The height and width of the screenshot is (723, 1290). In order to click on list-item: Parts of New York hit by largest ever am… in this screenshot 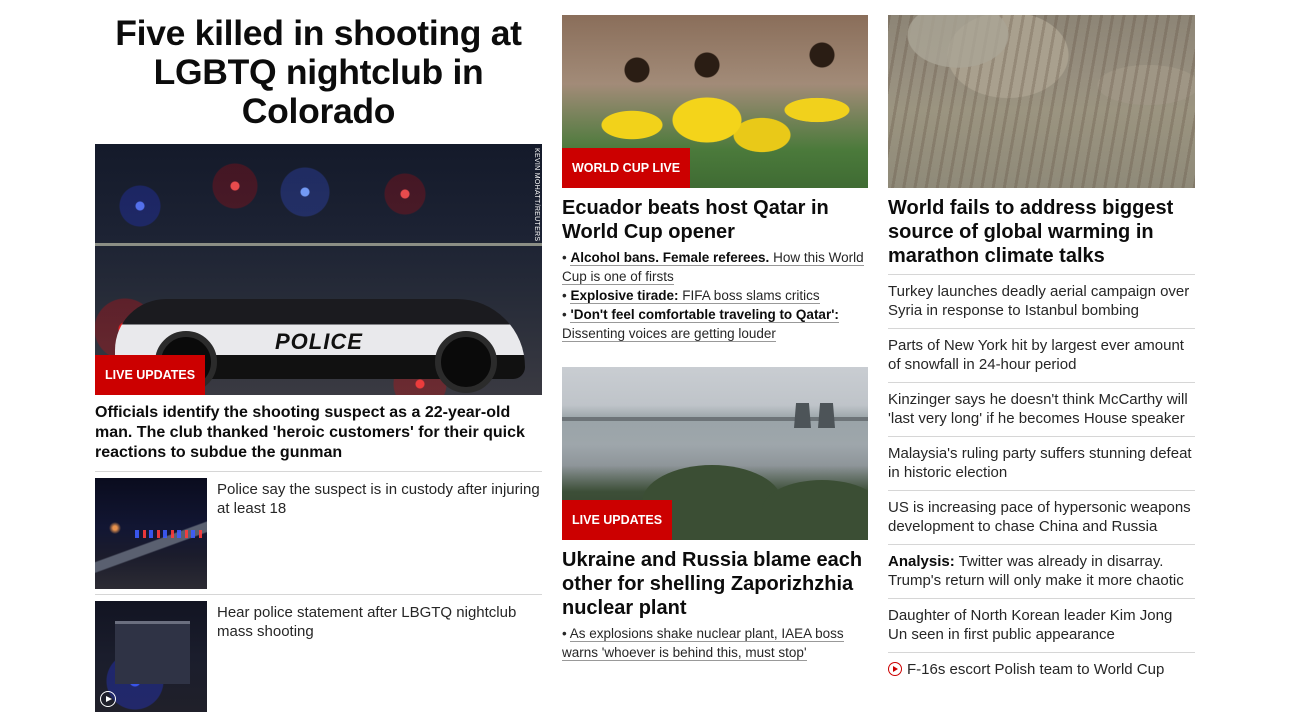, I will do `click(1041, 355)`.